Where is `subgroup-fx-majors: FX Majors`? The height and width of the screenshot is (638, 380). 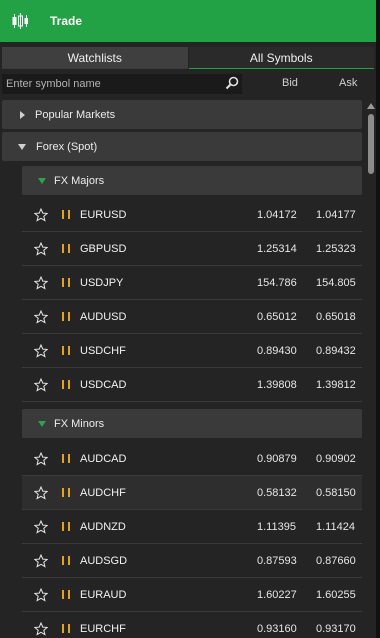 subgroup-fx-majors: FX Majors is located at coordinates (192, 180).